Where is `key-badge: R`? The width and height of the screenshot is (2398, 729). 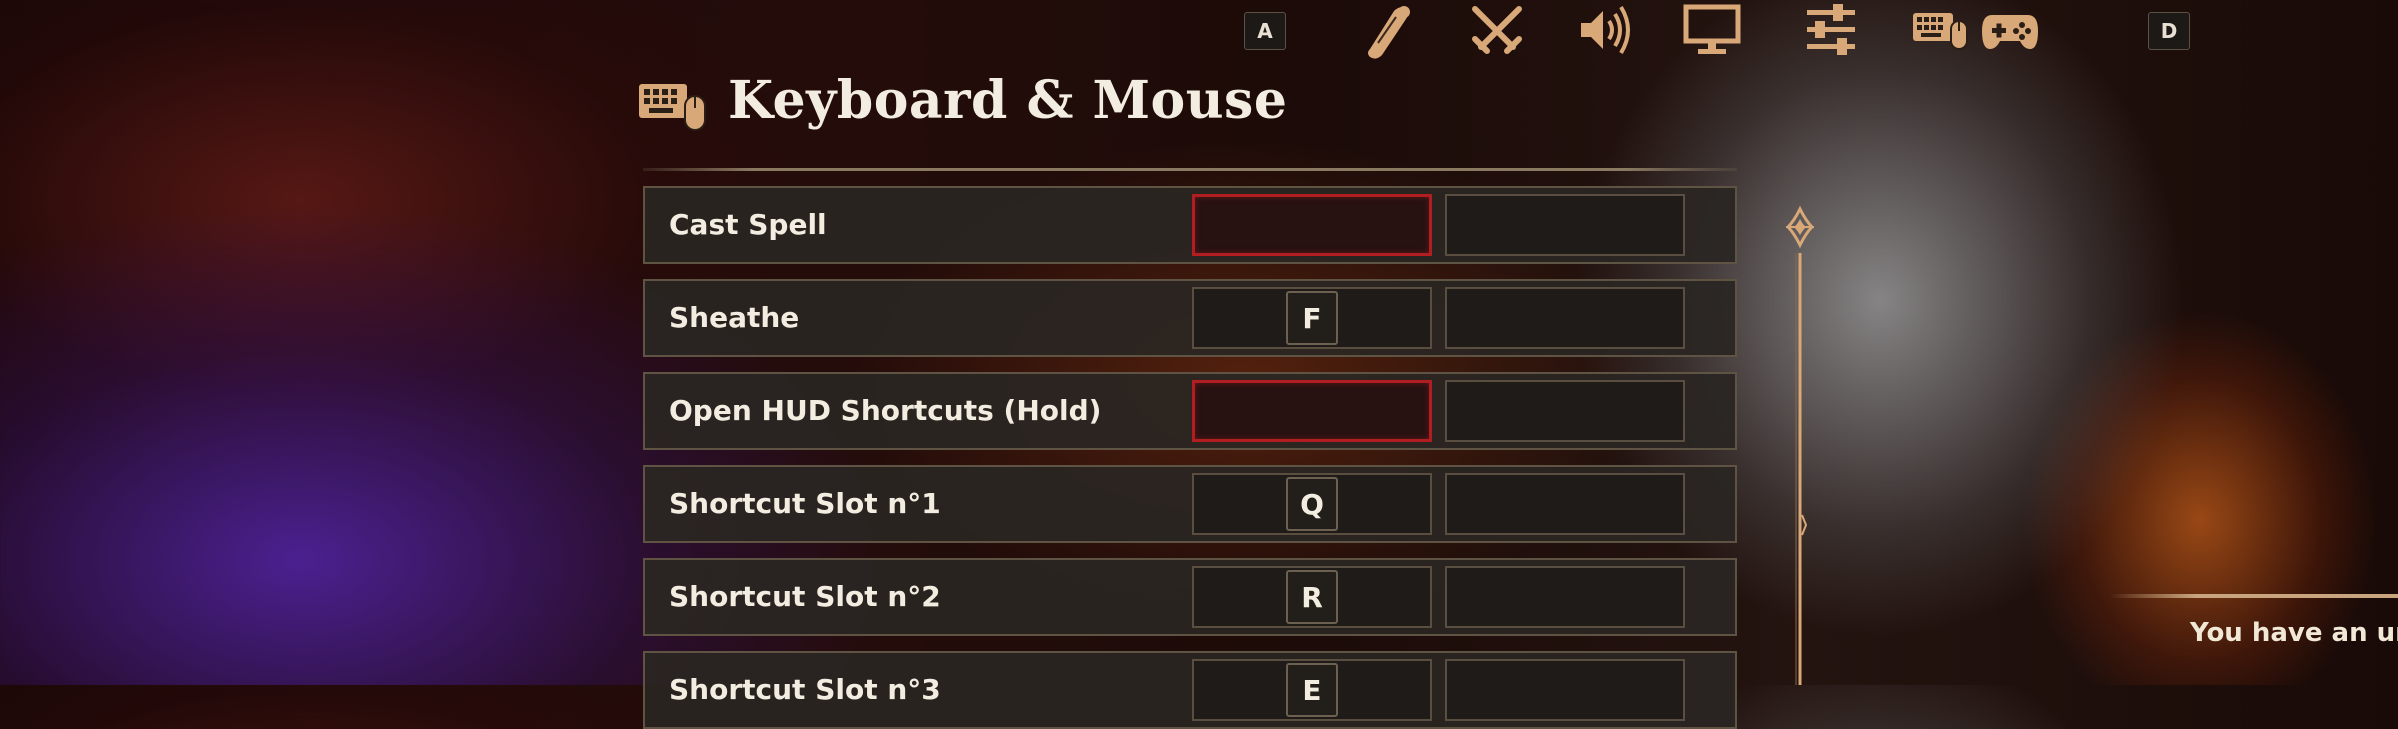
key-badge: R is located at coordinates (1312, 597).